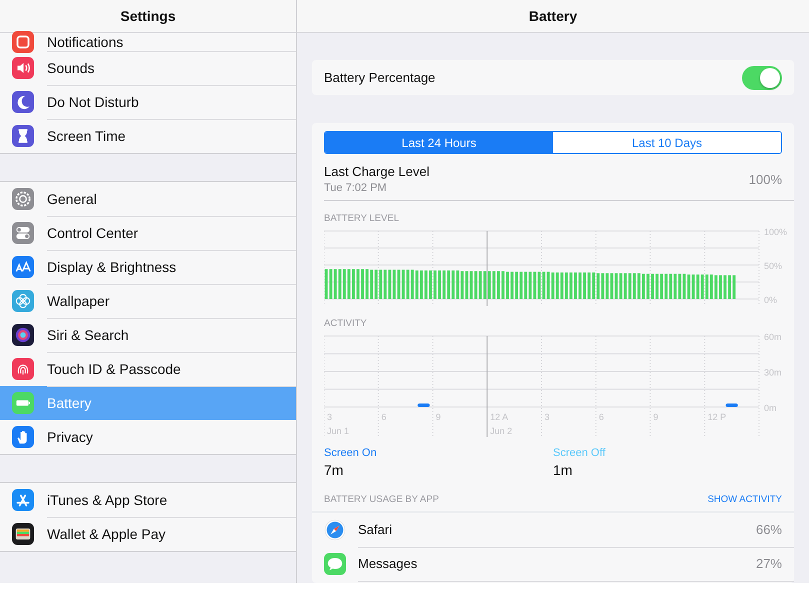 The width and height of the screenshot is (809, 605). What do you see at coordinates (148, 16) in the screenshot?
I see `sidebar-title: Settings` at bounding box center [148, 16].